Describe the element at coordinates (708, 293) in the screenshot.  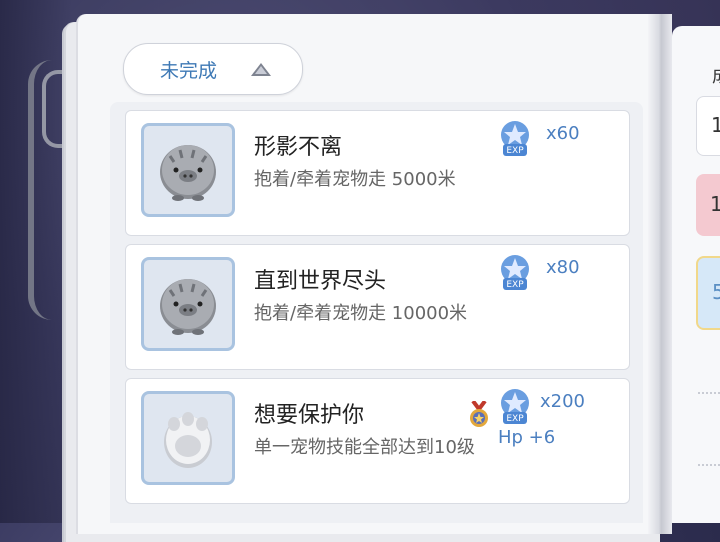
I see `right-page-tab-blue: 5` at that location.